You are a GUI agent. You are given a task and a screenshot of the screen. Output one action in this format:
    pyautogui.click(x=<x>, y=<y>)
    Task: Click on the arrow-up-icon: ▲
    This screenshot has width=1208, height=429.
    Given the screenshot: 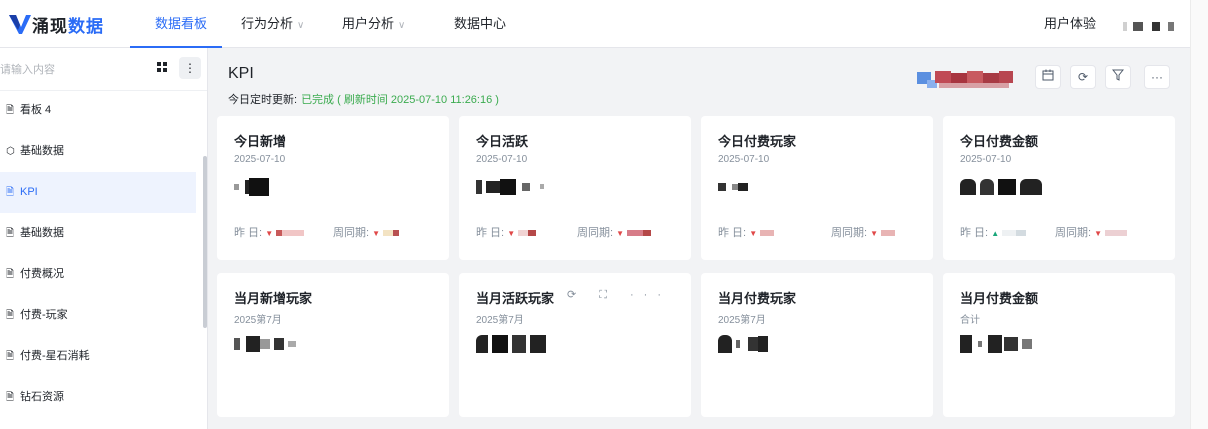 What is the action you would take?
    pyautogui.click(x=995, y=233)
    